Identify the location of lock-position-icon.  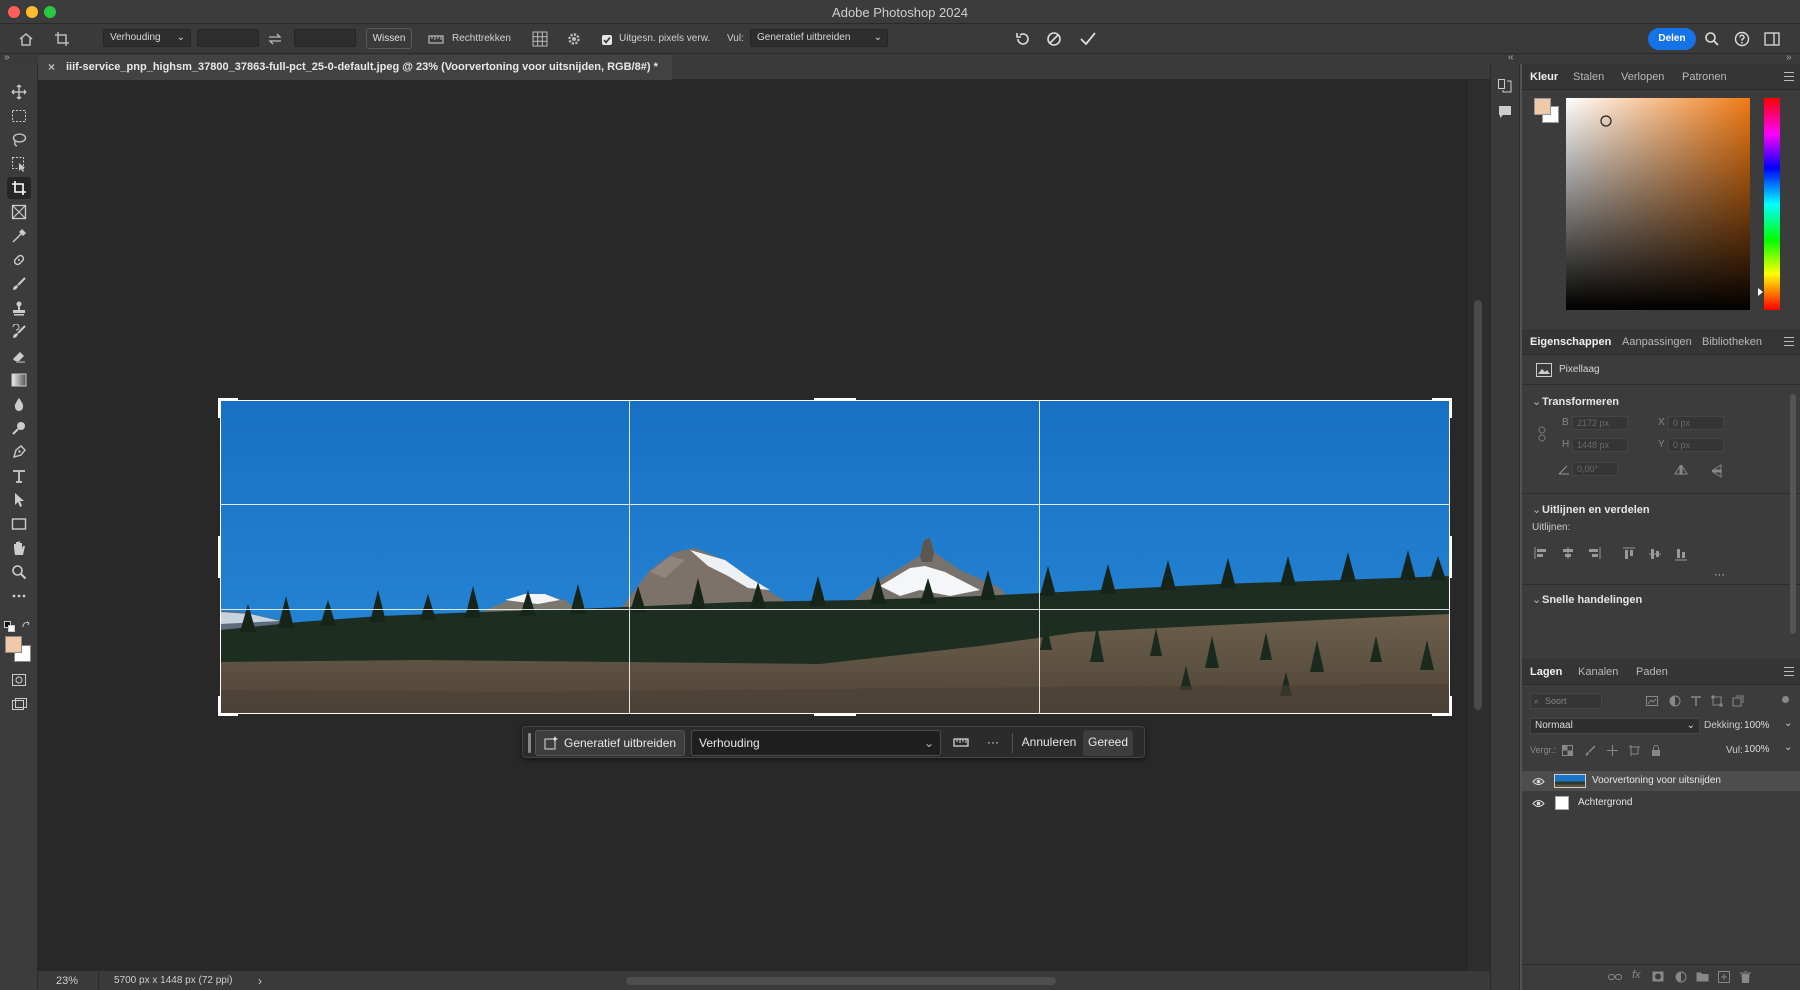
(1612, 750).